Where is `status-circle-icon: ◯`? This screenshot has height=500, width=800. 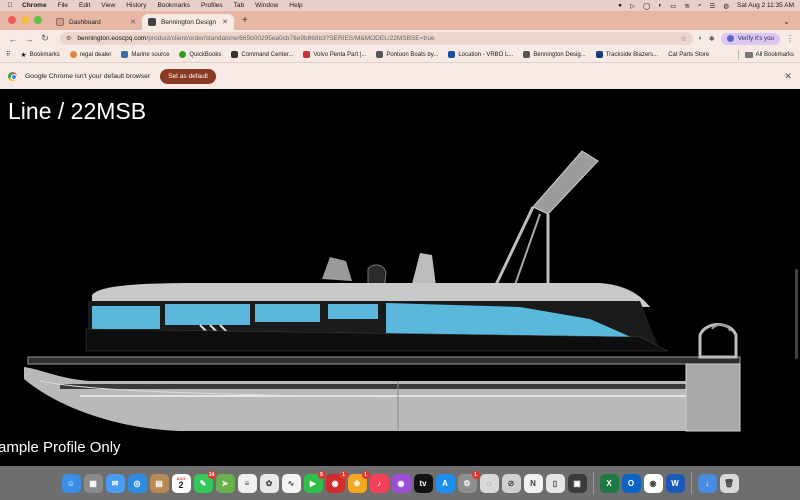
status-circle-icon: ◯ is located at coordinates (646, 6).